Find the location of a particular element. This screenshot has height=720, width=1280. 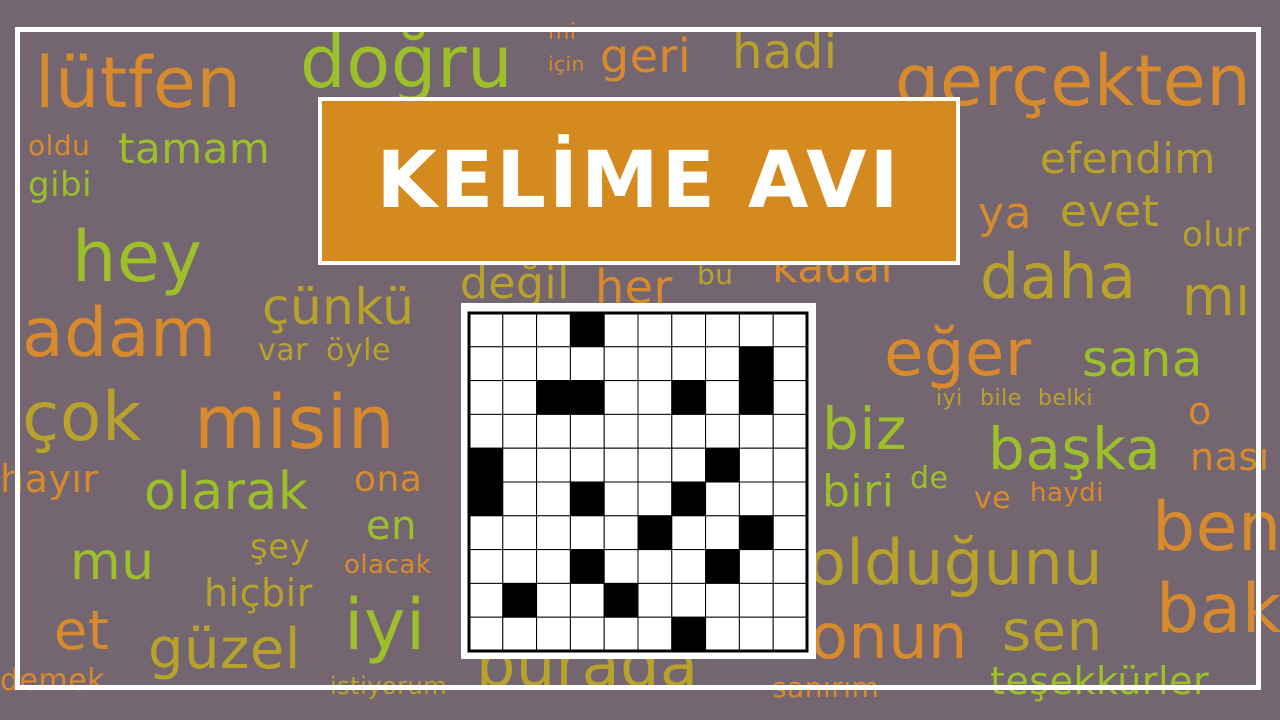

crossword-grid-svg is located at coordinates (638, 481).